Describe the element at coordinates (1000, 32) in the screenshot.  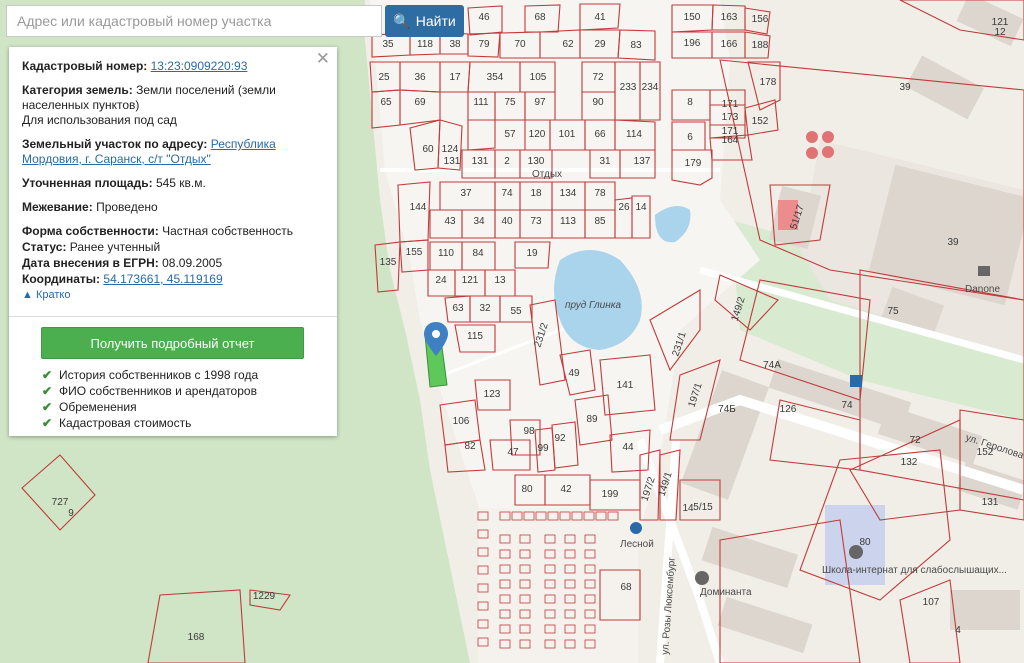
I see `plot-number-label: 12` at that location.